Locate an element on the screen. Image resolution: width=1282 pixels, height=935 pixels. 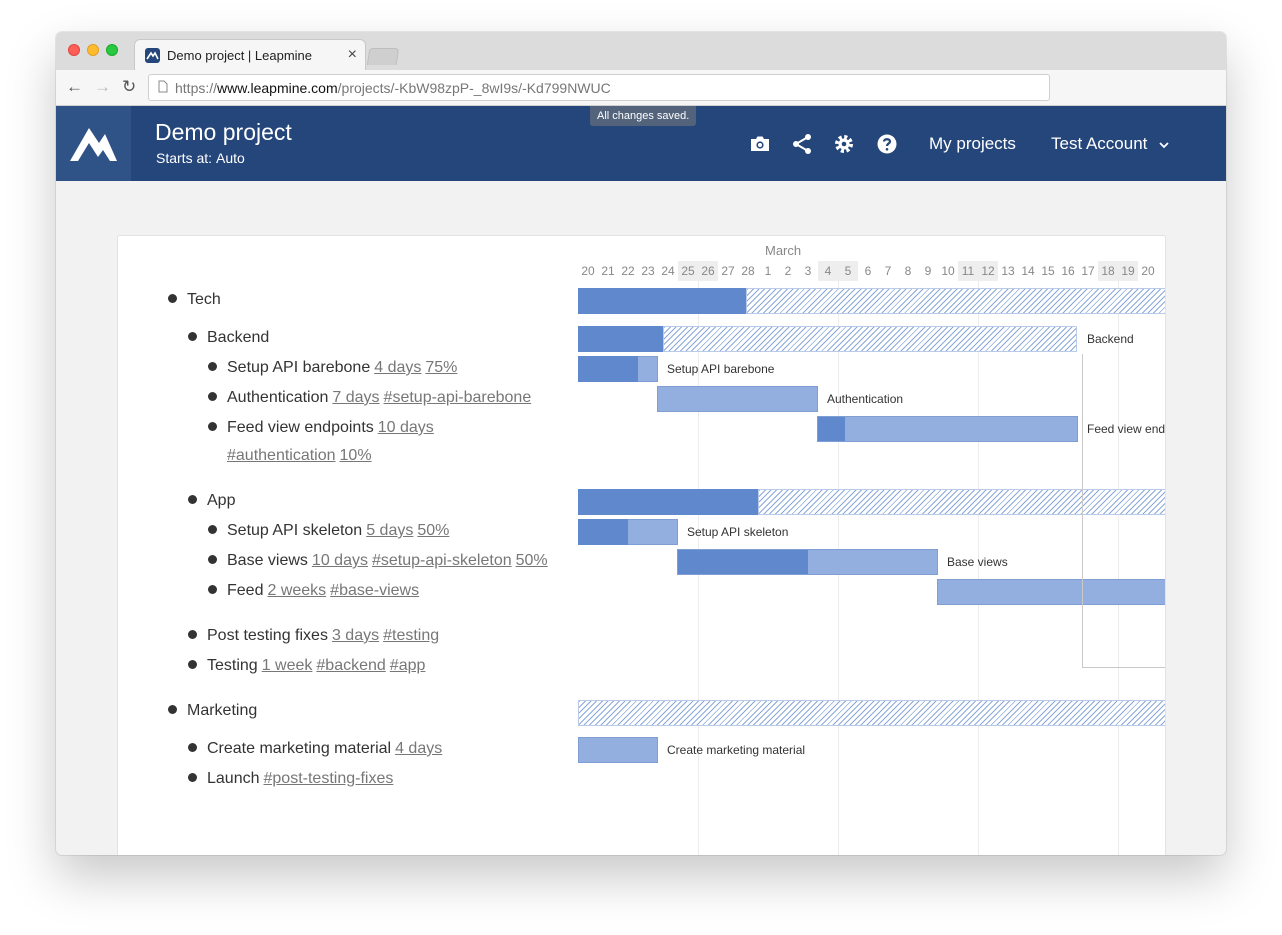
tab-close-icon: × is located at coordinates (352, 55).